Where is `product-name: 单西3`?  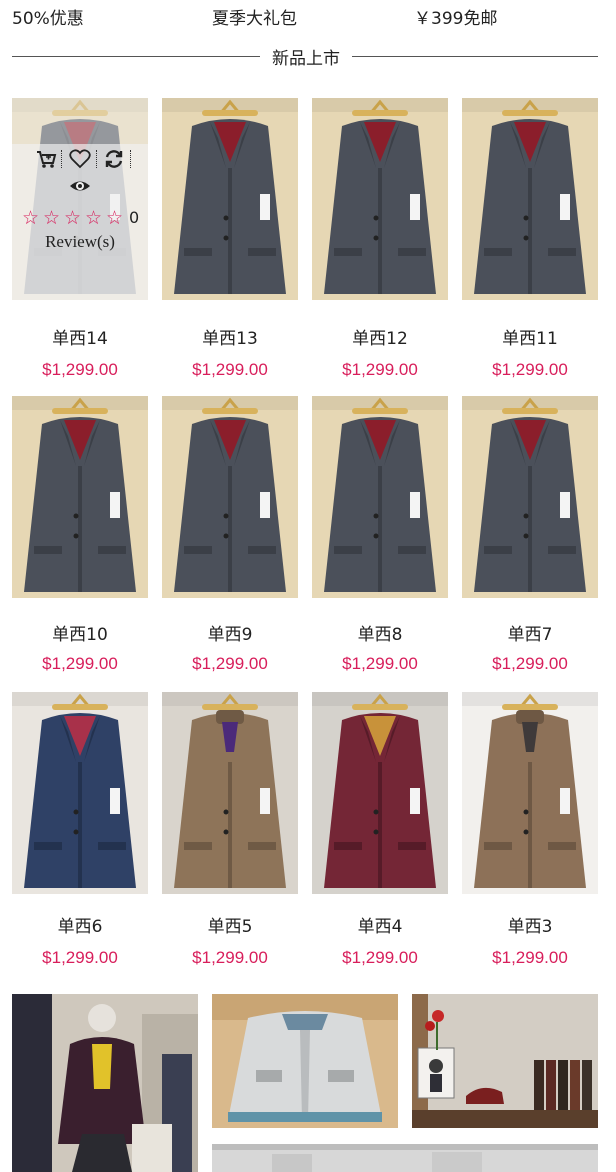
product-name: 单西3 is located at coordinates (530, 924).